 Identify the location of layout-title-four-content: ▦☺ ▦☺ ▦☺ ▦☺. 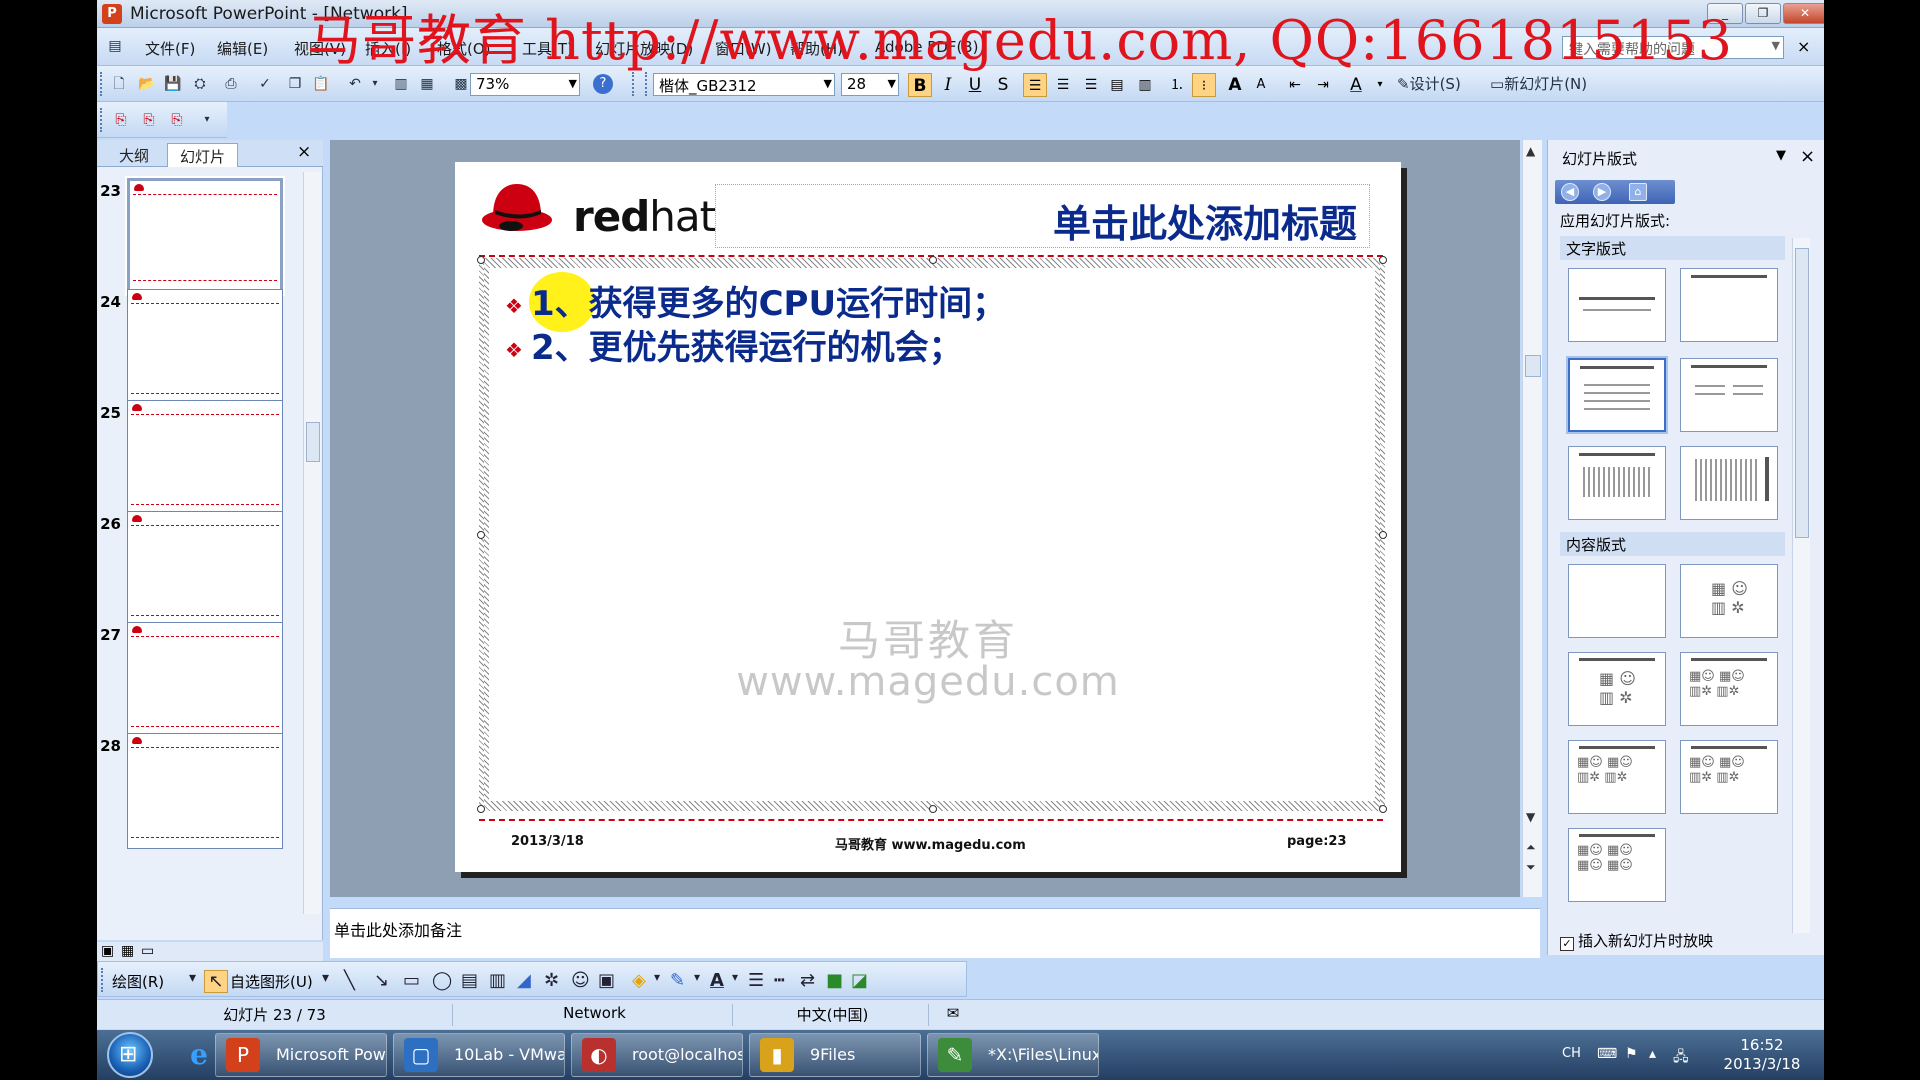
(1617, 865).